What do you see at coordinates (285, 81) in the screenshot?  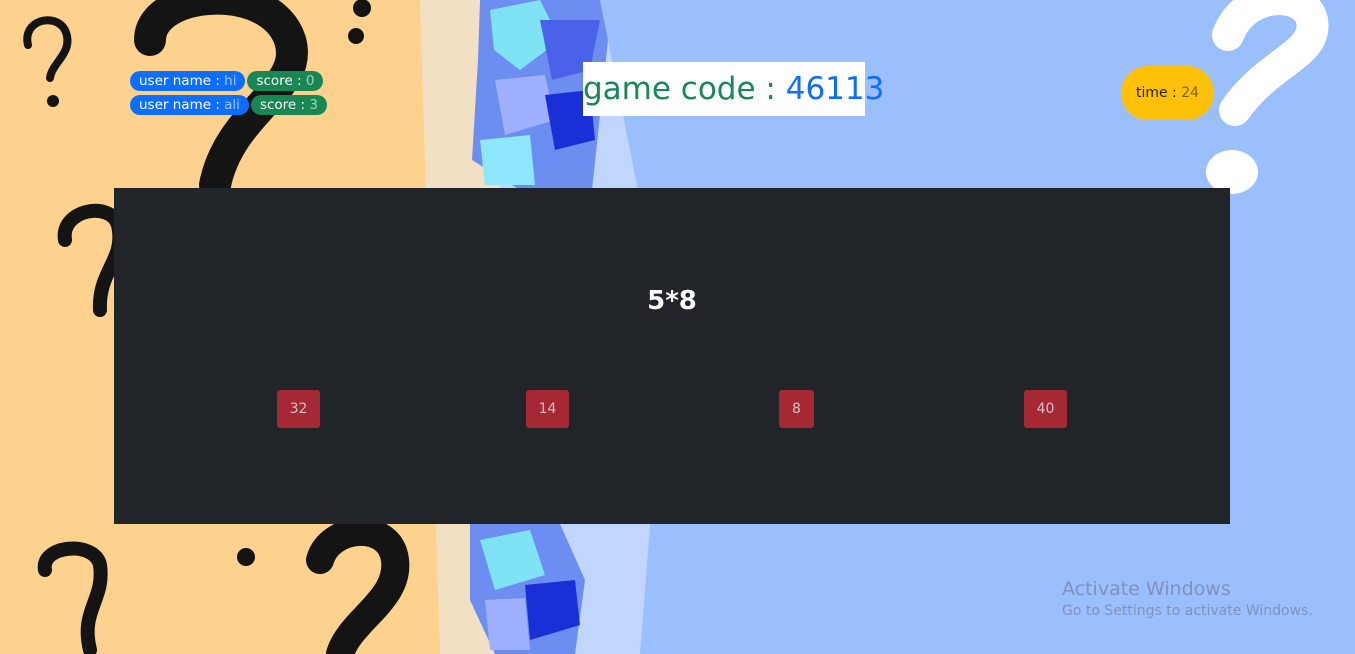 I see `score-badge: score : 0` at bounding box center [285, 81].